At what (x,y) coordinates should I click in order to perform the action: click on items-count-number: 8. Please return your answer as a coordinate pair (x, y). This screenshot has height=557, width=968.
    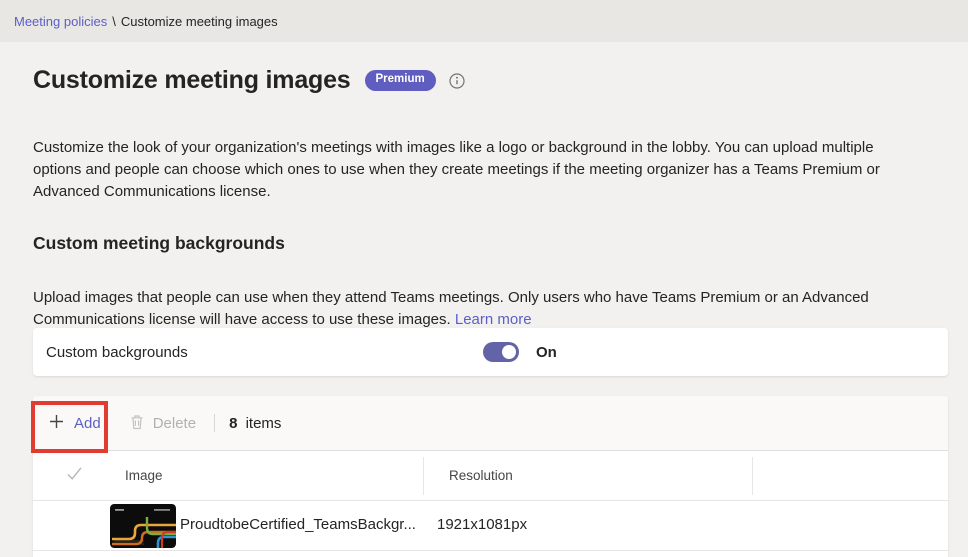
    Looking at the image, I should click on (233, 423).